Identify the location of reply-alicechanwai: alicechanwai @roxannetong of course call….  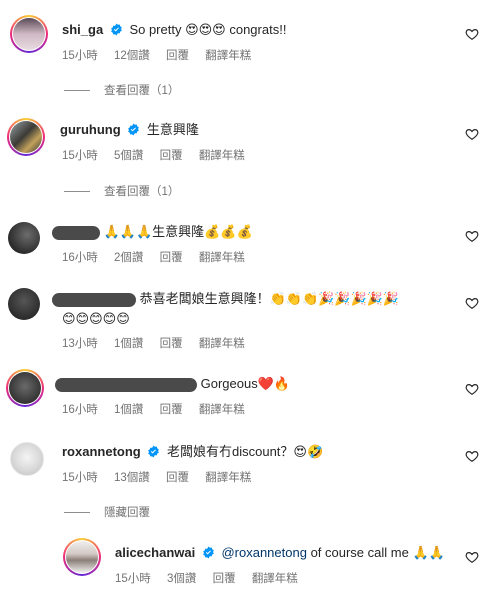
(245, 564).